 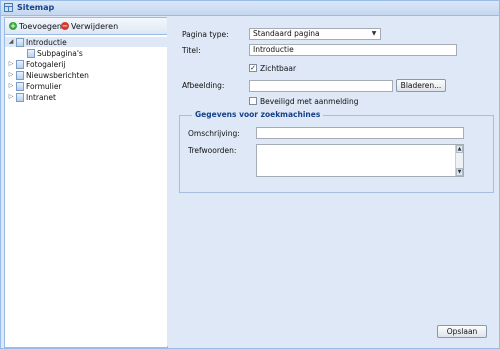 I want to click on save-button: Opslaan, so click(x=462, y=331).